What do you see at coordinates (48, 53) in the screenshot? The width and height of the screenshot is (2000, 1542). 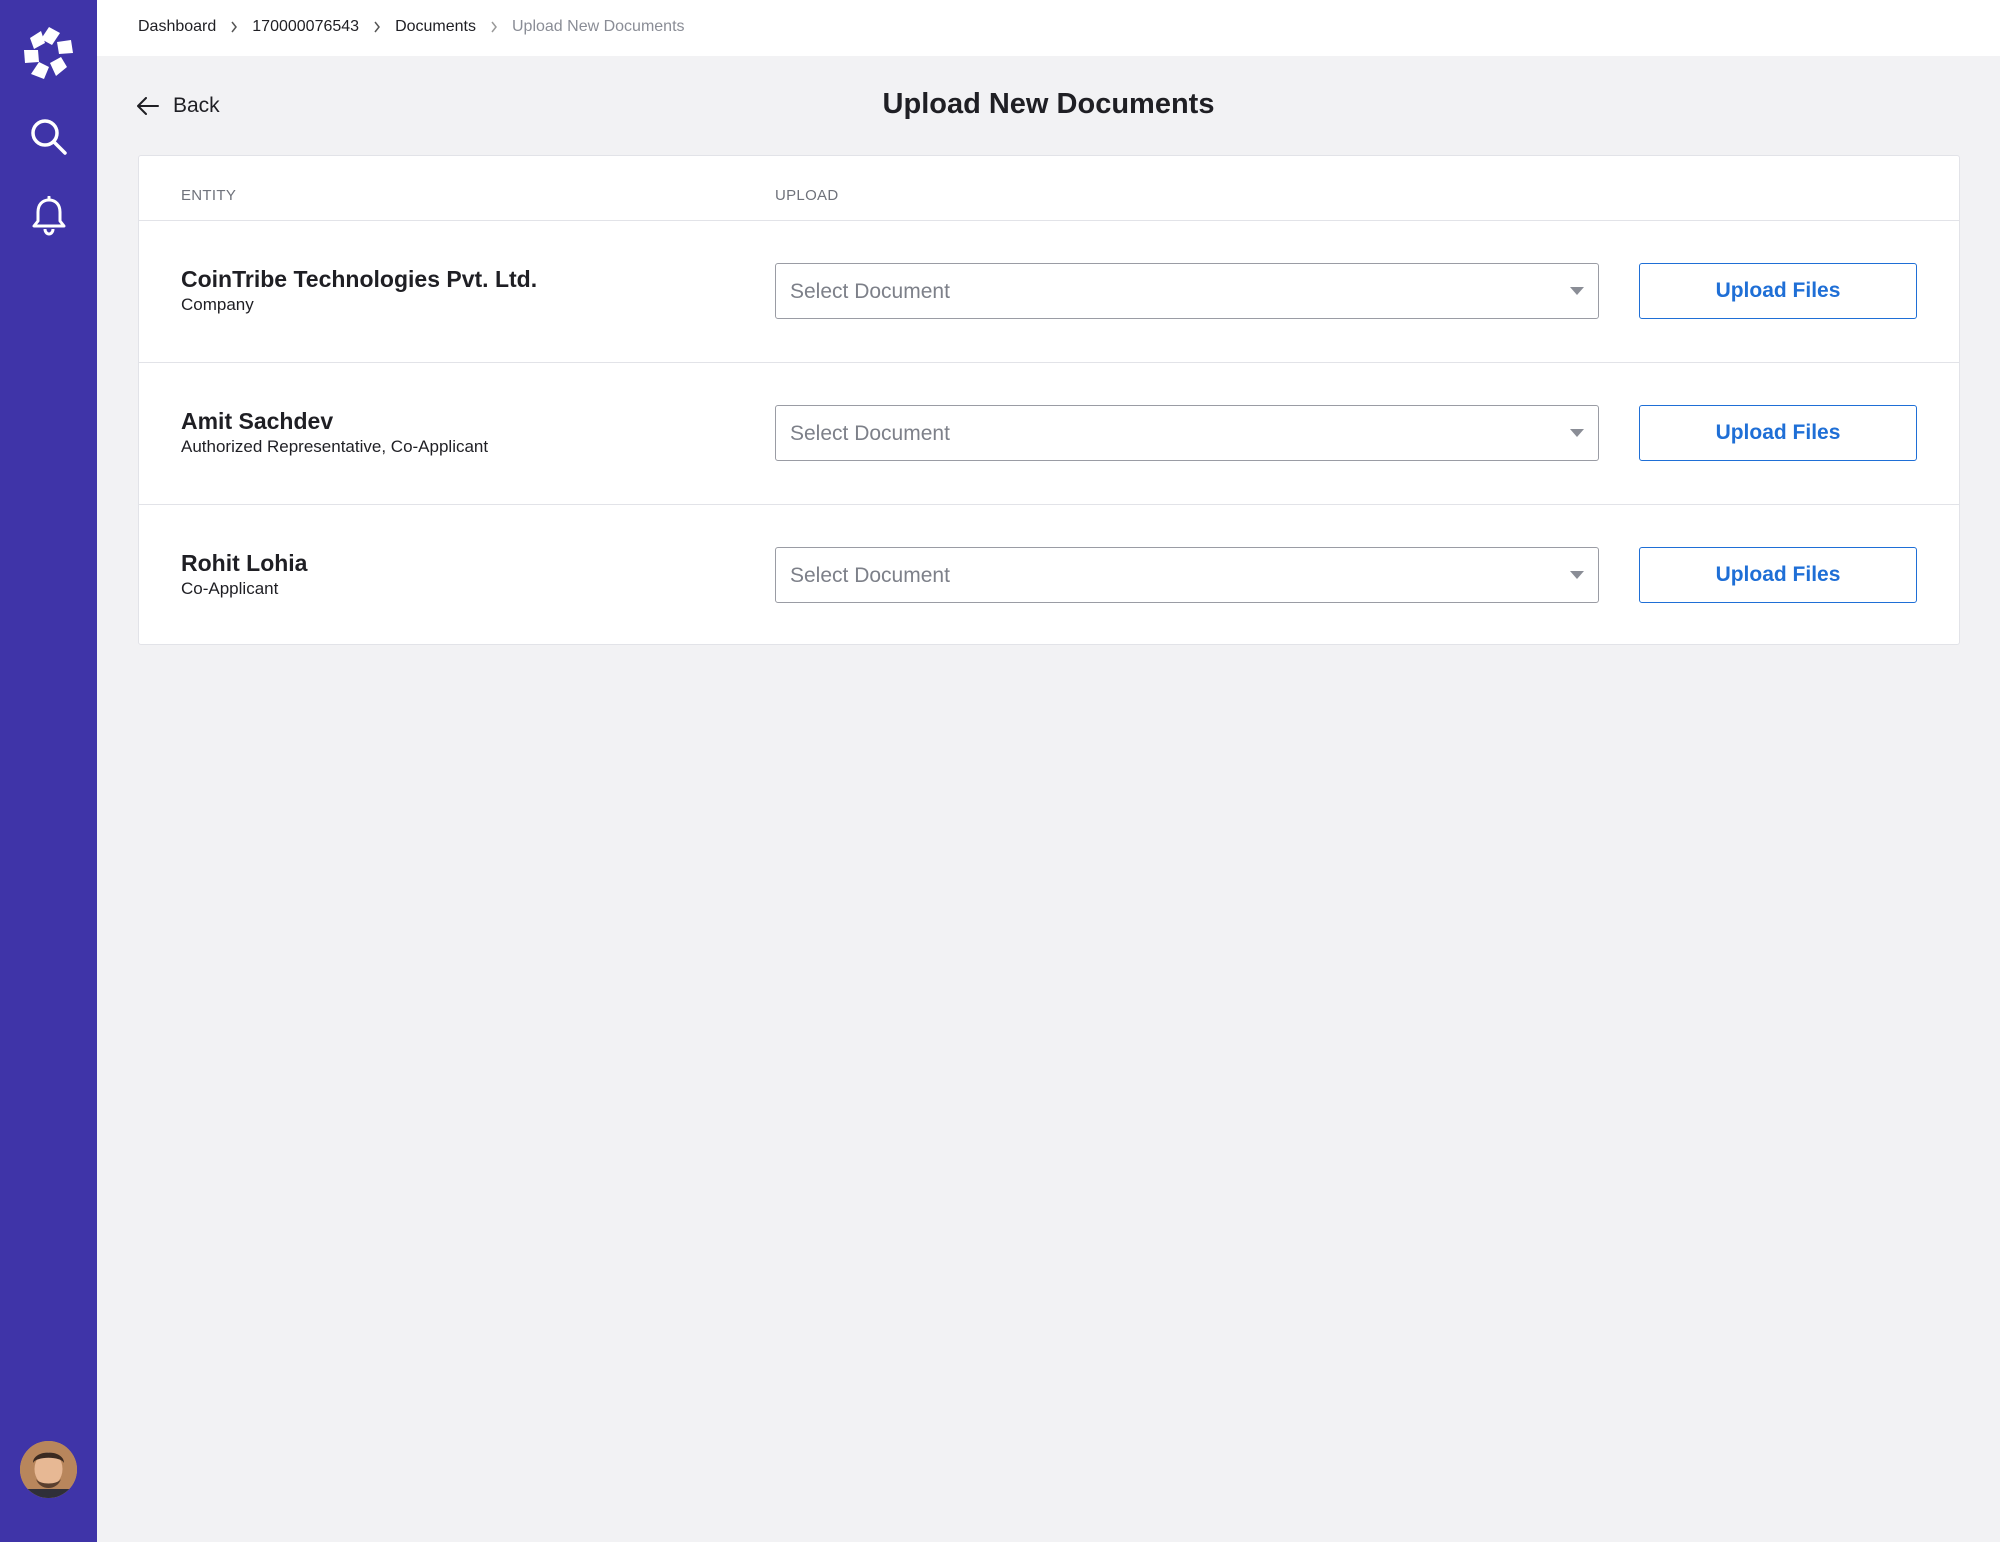 I see `logo-icon` at bounding box center [48, 53].